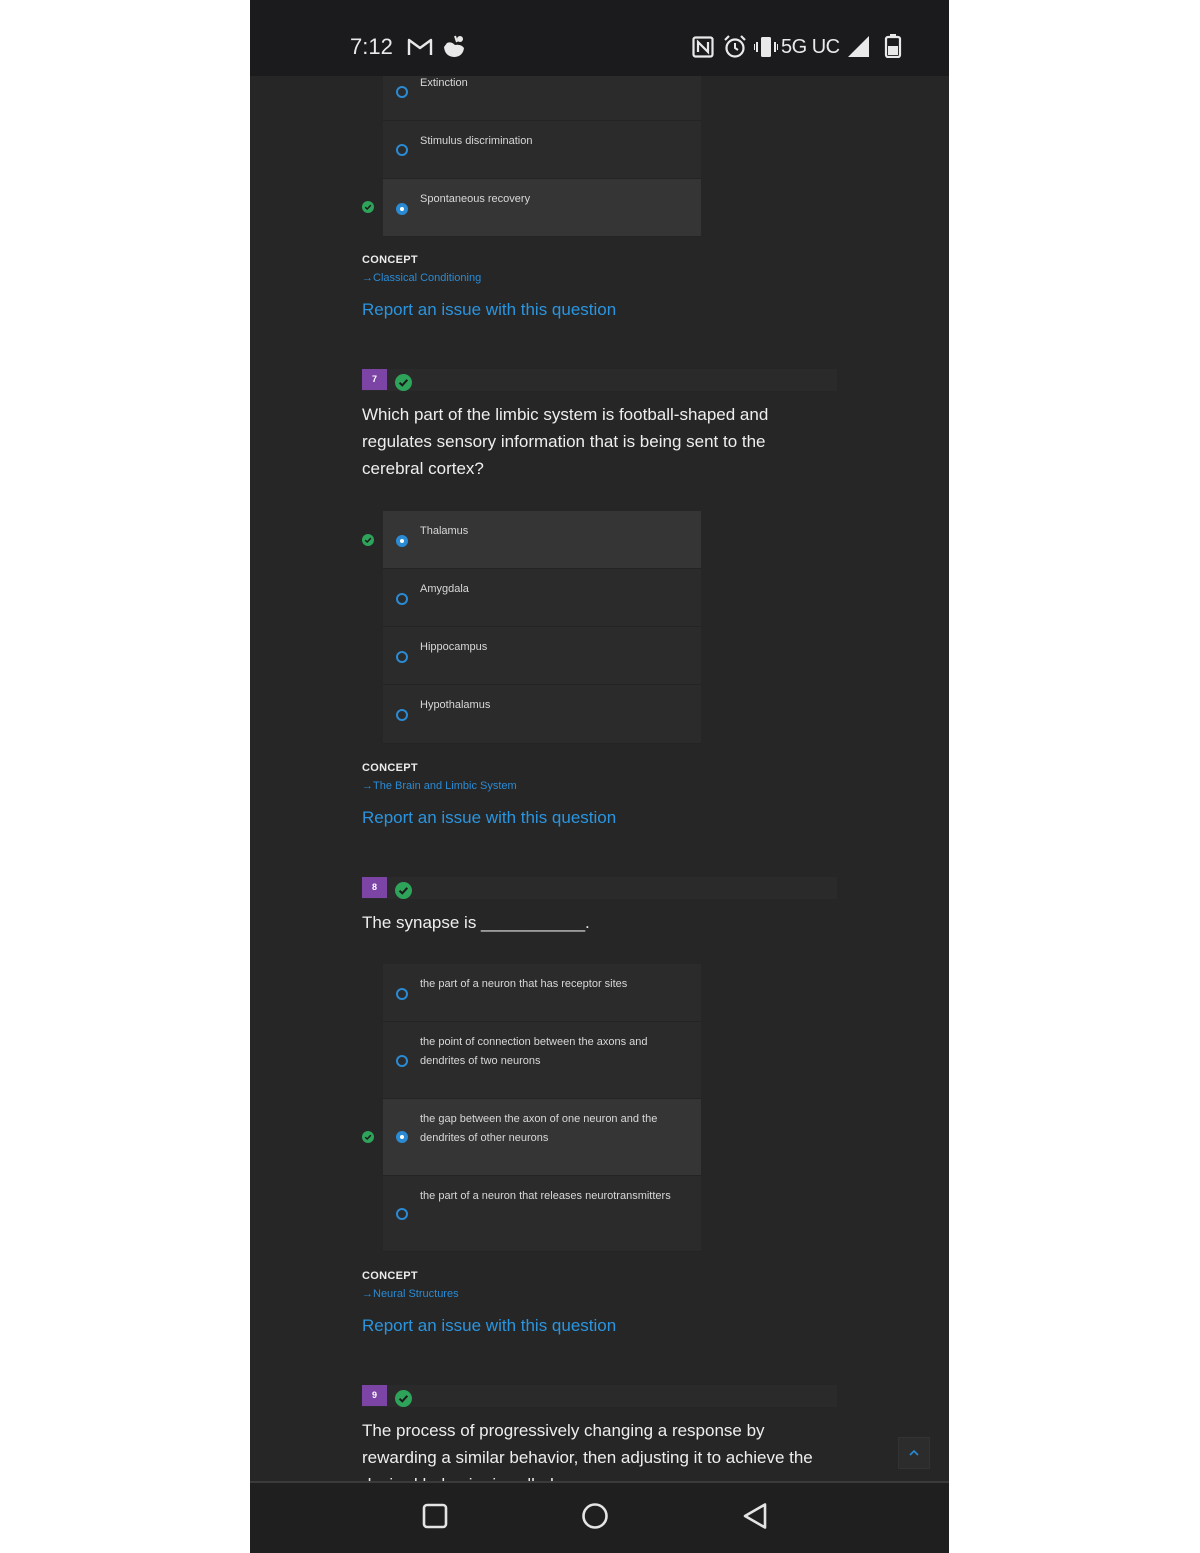  I want to click on choice-text: Extinction, so click(444, 83).